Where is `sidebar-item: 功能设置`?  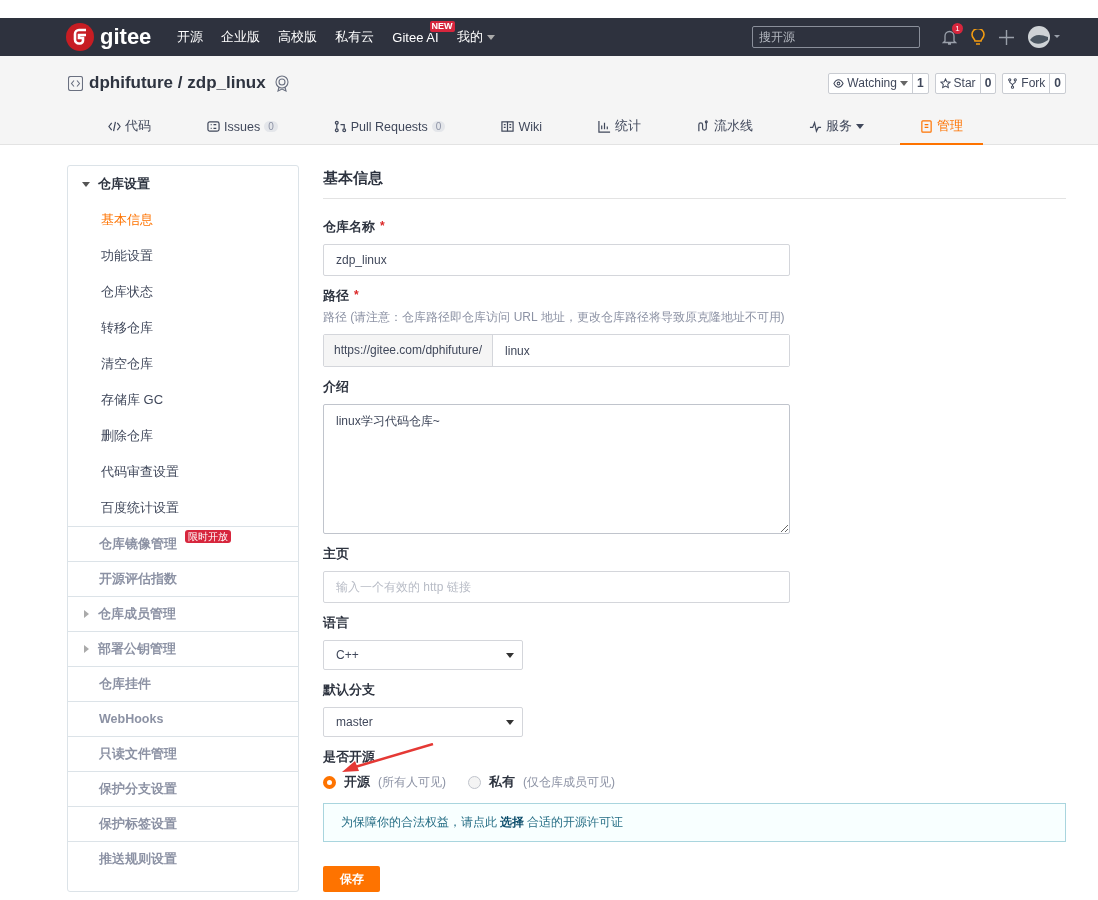
sidebar-item: 功能设置 is located at coordinates (183, 256).